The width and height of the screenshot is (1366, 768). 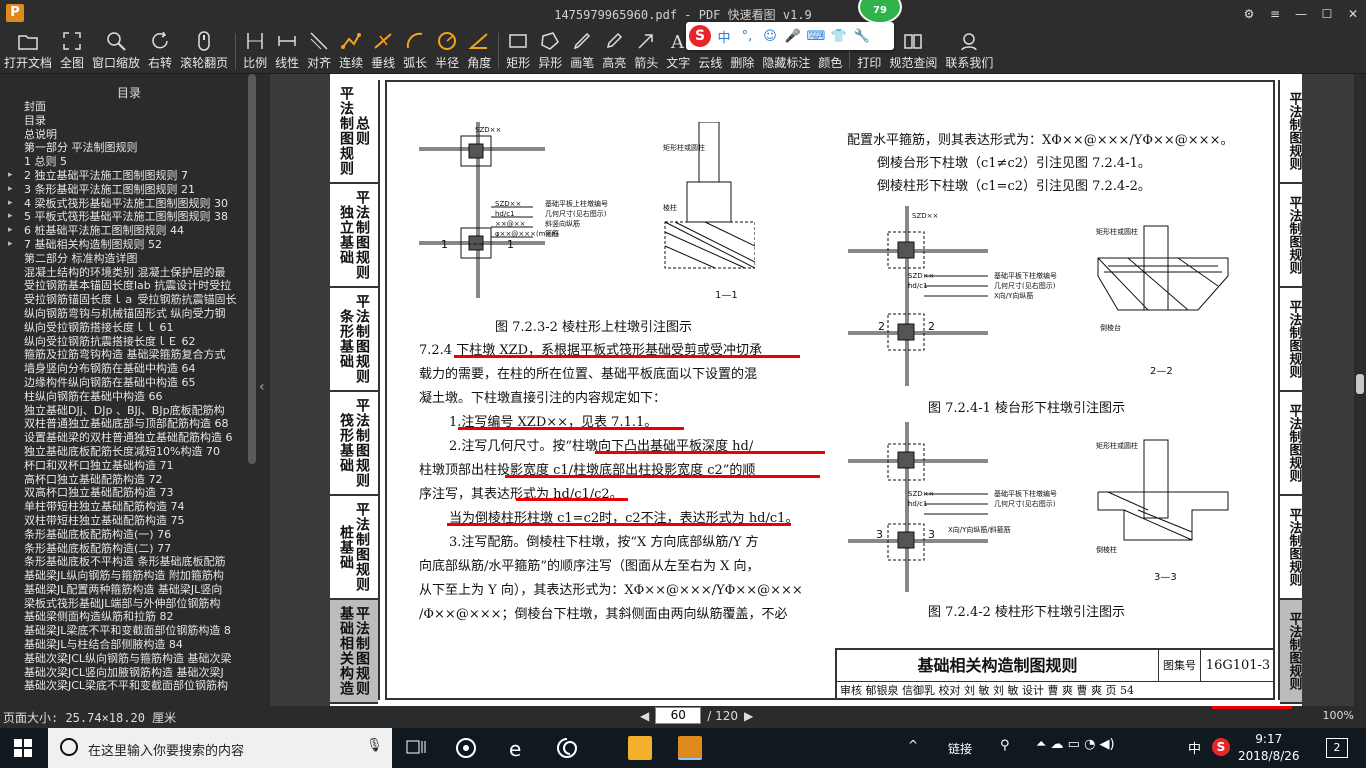 I want to click on toc-item: 双柱带短柱独立基础配筋构造 75, so click(x=129, y=521).